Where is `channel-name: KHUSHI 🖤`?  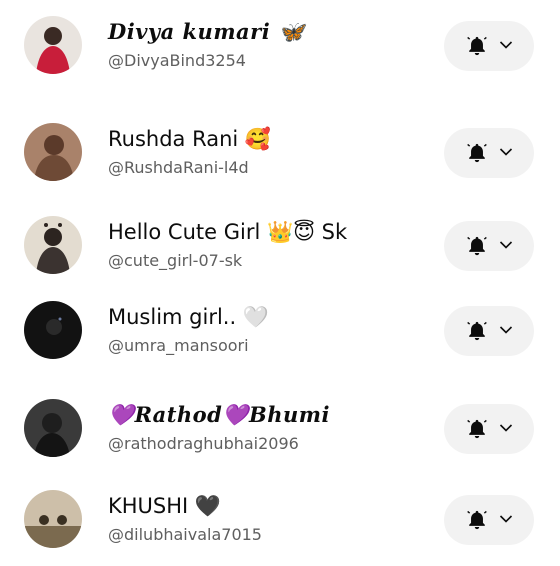 channel-name: KHUSHI 🖤 is located at coordinates (164, 506).